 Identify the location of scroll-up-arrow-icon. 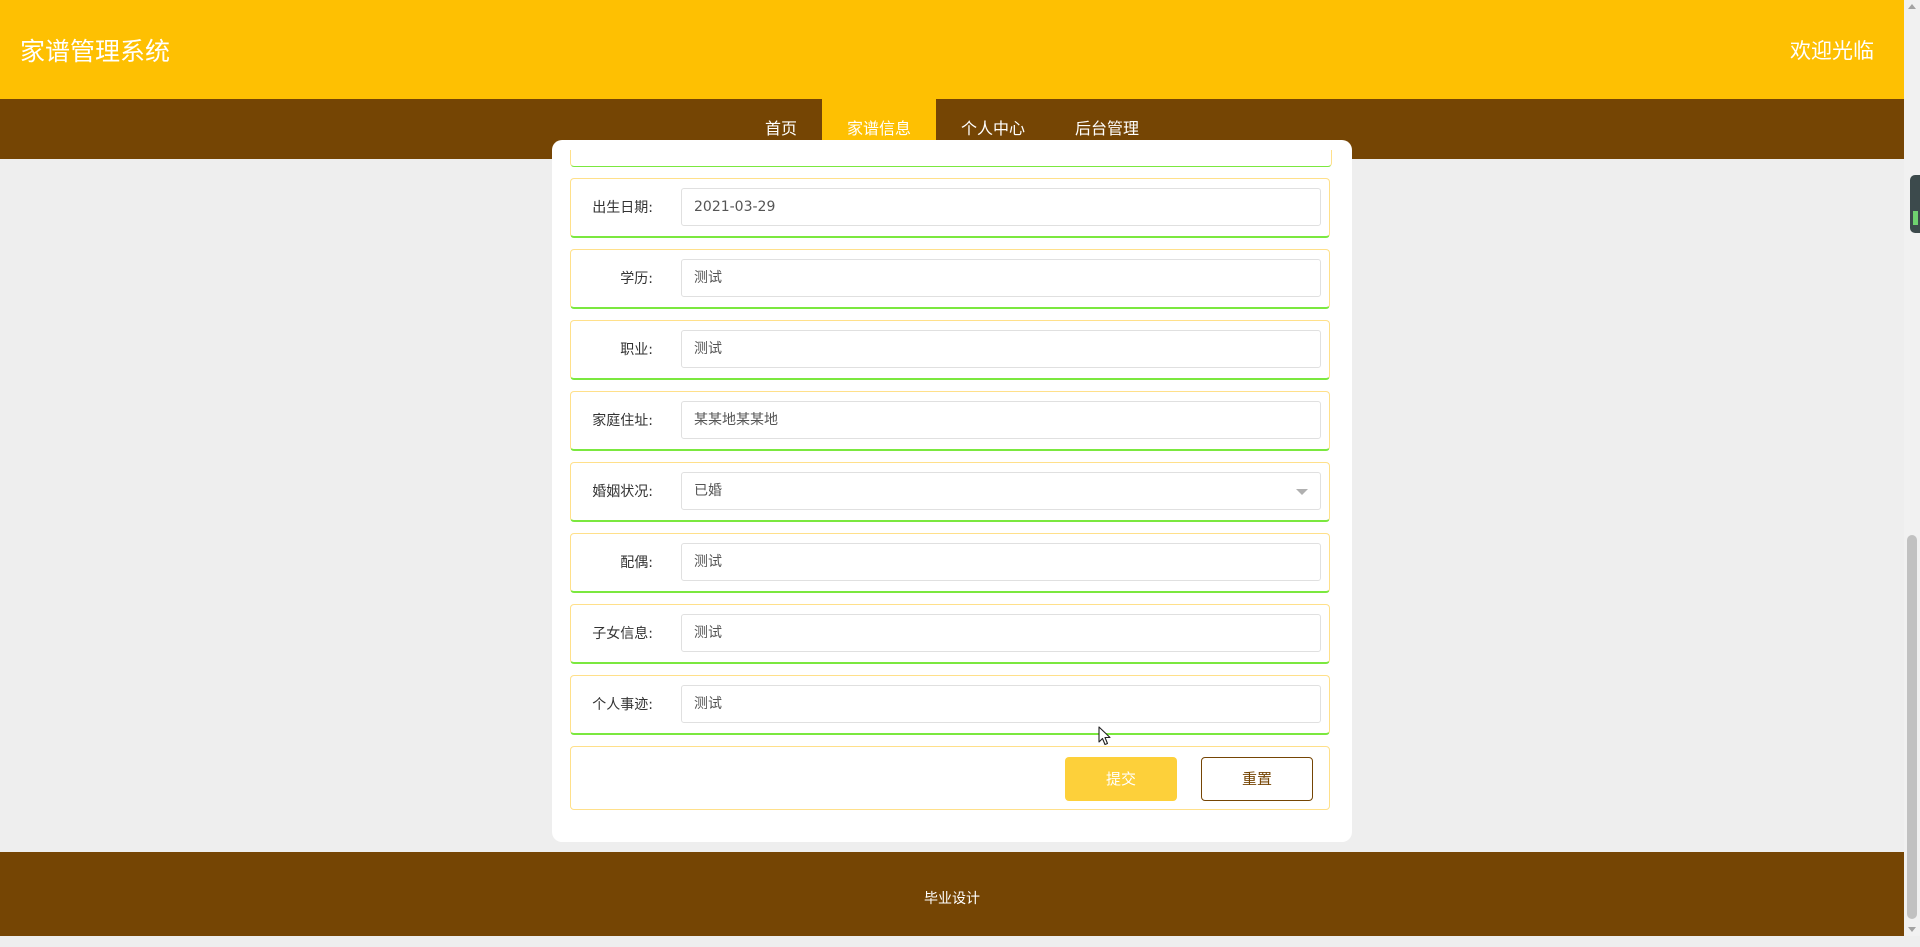
(1912, 6).